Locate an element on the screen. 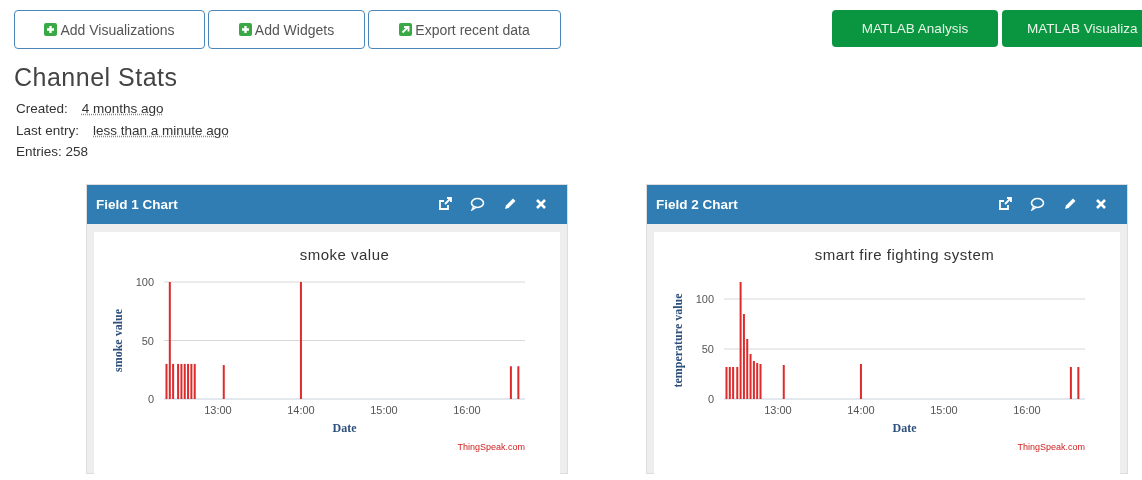  y-axis-title: temperature value is located at coordinates (678, 340).